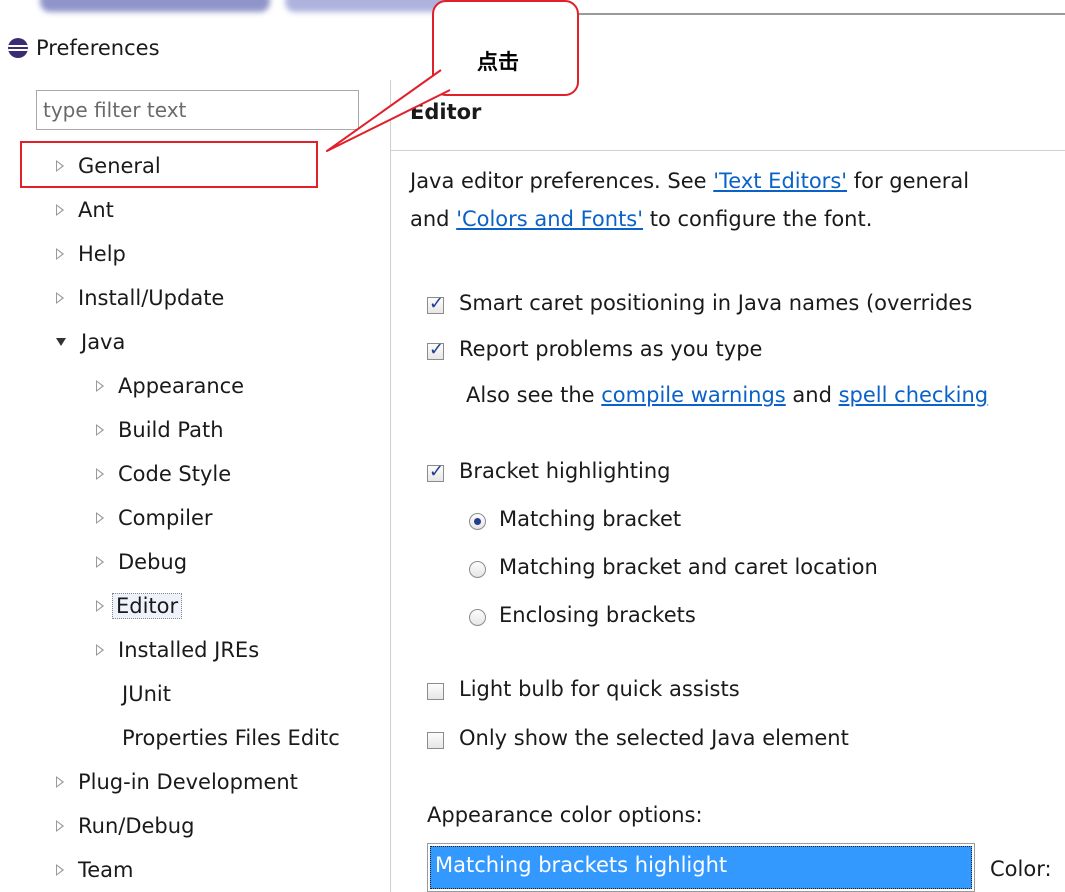 This screenshot has height=892, width=1065. Describe the element at coordinates (388, 110) in the screenshot. I see `annotation-pointer` at that location.